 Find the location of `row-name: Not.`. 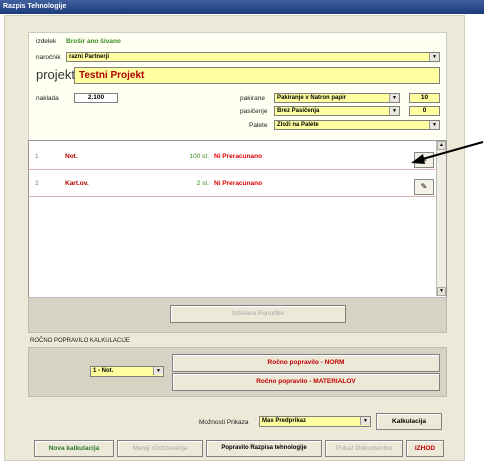

row-name: Not. is located at coordinates (71, 156).